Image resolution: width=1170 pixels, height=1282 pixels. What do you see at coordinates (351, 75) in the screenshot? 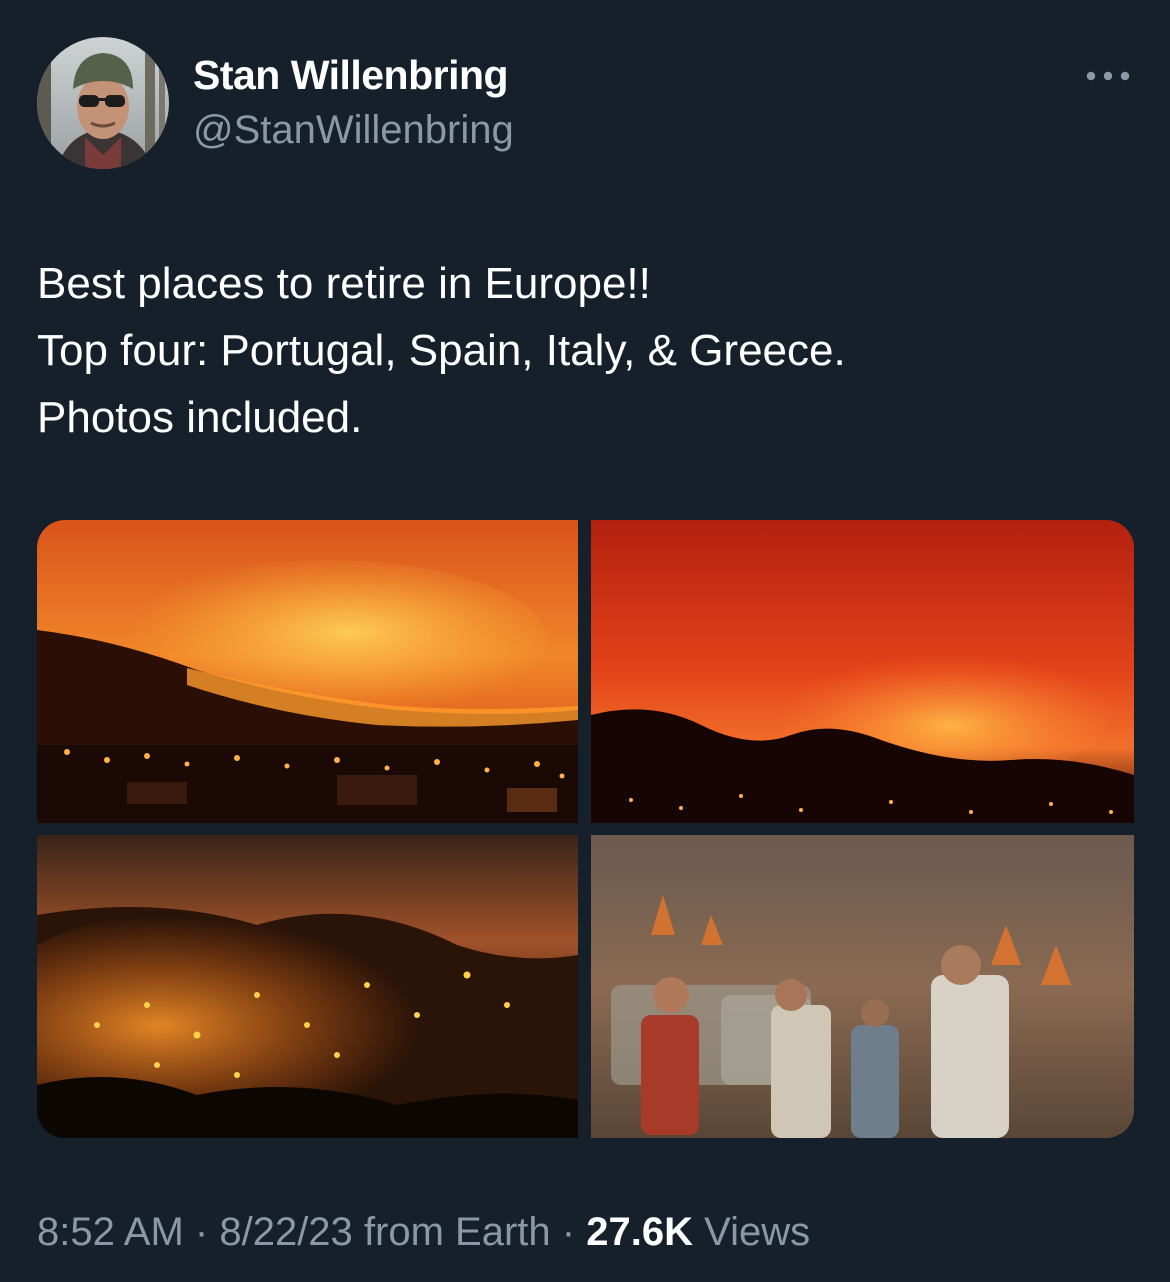
I see `author-display-name: Stan Willenbring` at bounding box center [351, 75].